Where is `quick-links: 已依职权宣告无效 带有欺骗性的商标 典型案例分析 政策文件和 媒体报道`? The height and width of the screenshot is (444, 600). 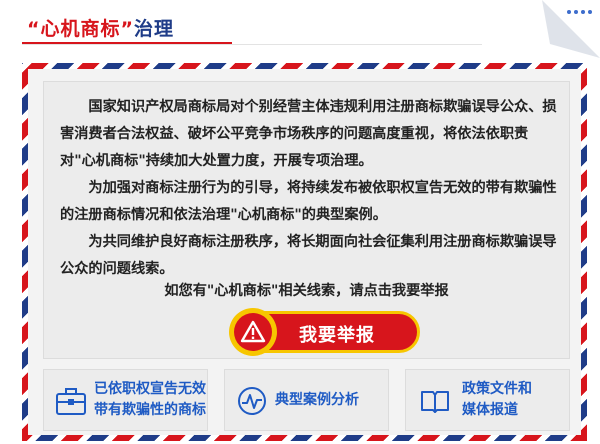
quick-links: 已依职权宣告无效 带有欺骗性的商标 典型案例分析 政策文件和 媒体报道 is located at coordinates (306, 400).